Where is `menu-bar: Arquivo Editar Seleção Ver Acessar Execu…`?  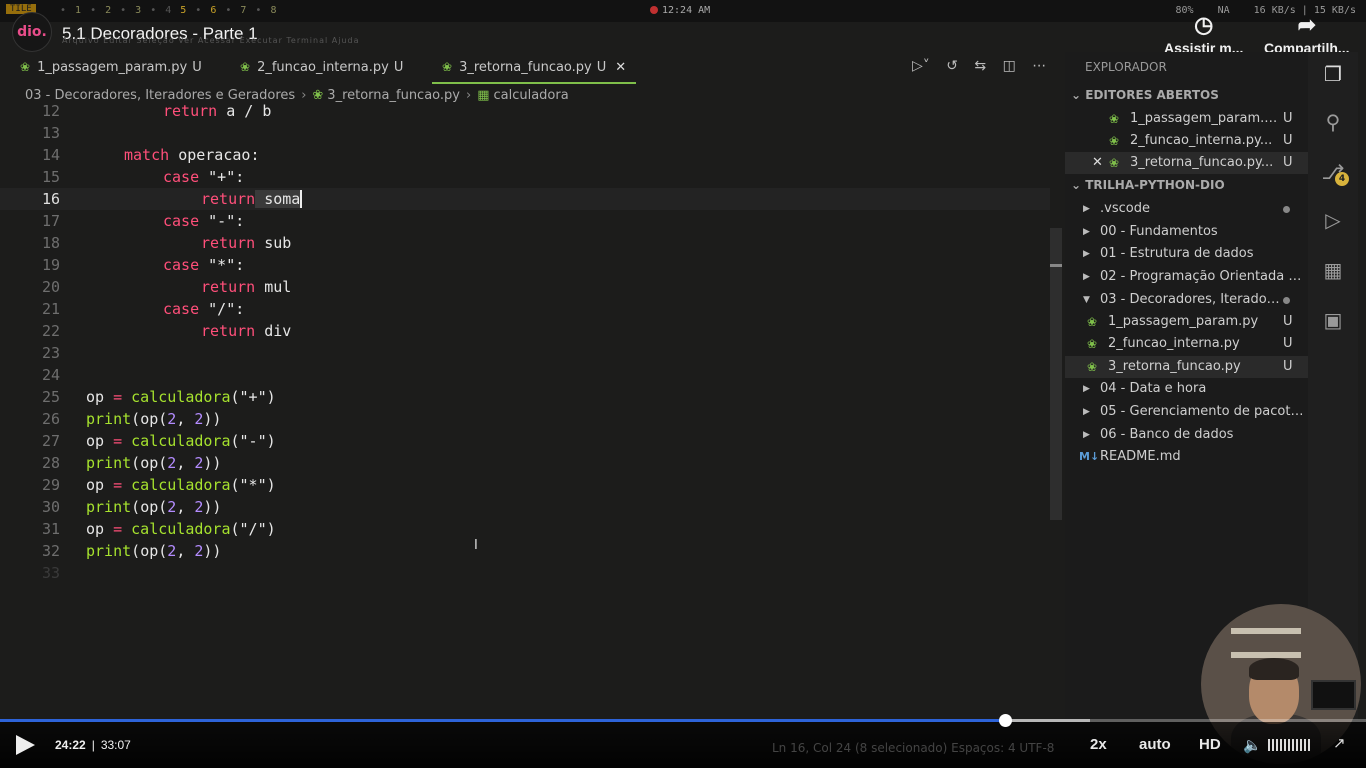 menu-bar: Arquivo Editar Seleção Ver Acessar Execu… is located at coordinates (211, 40).